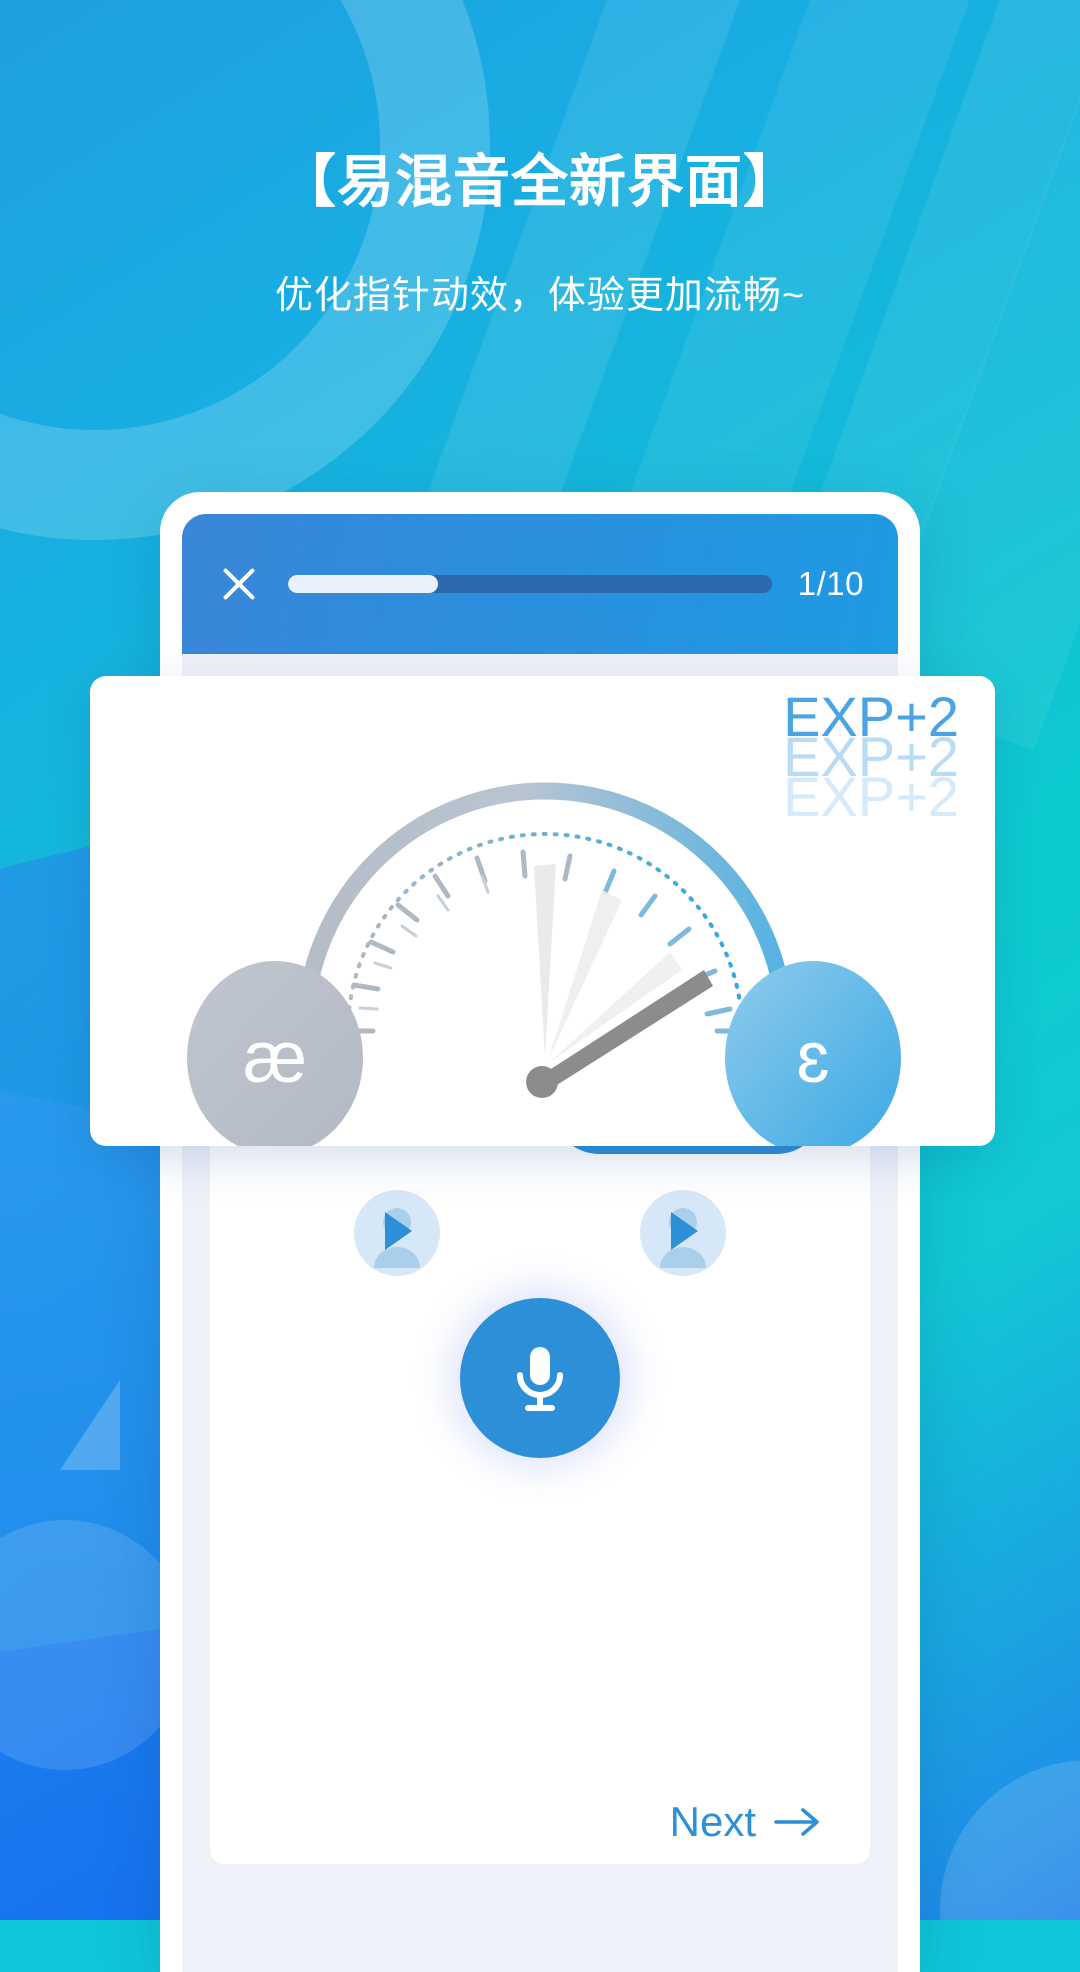 This screenshot has height=1972, width=1080. I want to click on poster-text-block: 【易混音全新界面】 优化指针动效，体验更加流畅~, so click(540, 234).